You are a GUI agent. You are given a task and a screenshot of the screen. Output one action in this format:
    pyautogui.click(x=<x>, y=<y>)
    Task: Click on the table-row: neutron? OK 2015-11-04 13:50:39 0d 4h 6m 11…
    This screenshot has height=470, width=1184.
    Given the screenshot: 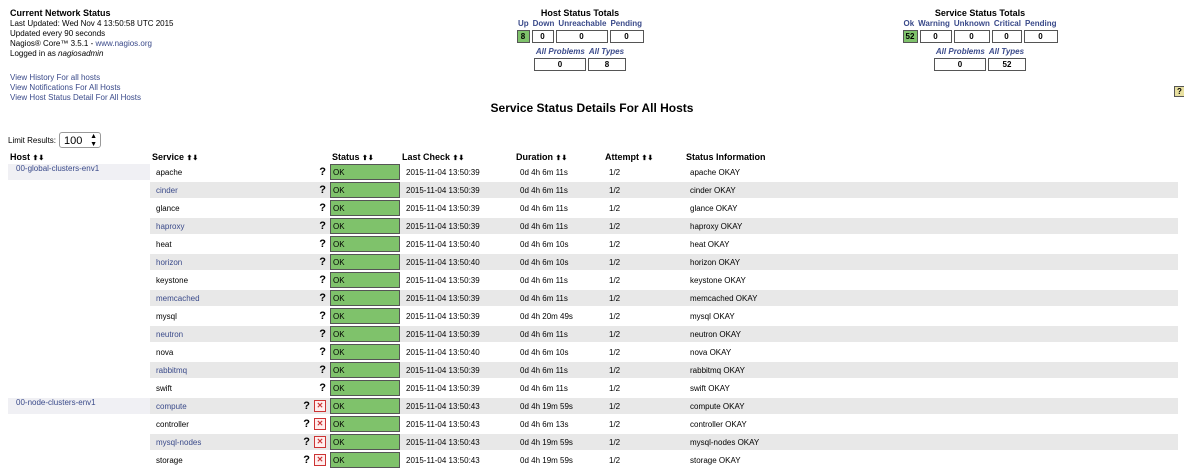 What is the action you would take?
    pyautogui.click(x=593, y=334)
    